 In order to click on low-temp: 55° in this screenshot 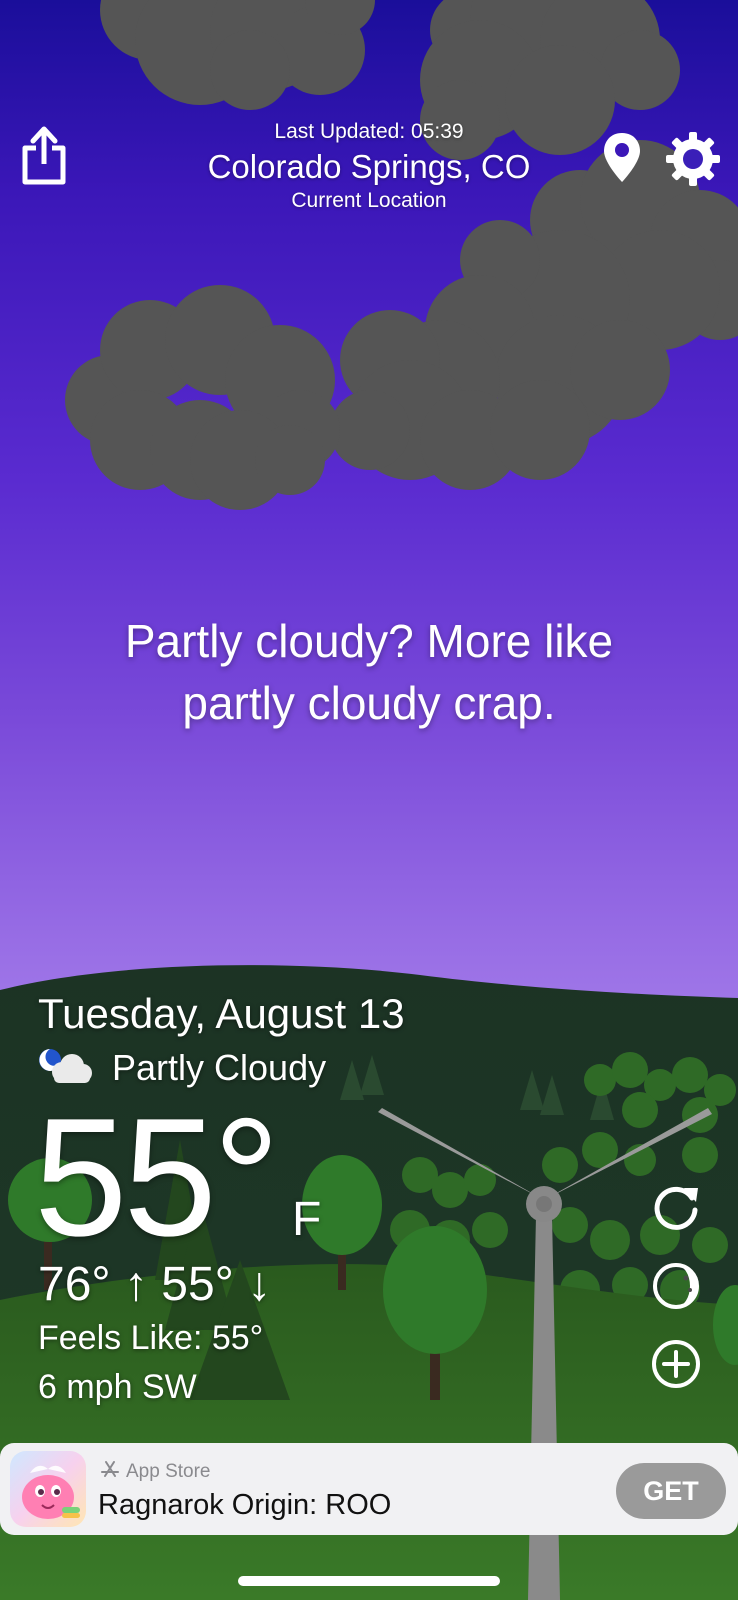, I will do `click(197, 1284)`.